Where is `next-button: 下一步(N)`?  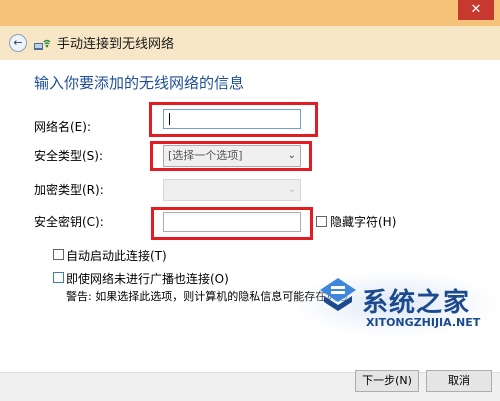
next-button: 下一步(N) is located at coordinates (387, 381).